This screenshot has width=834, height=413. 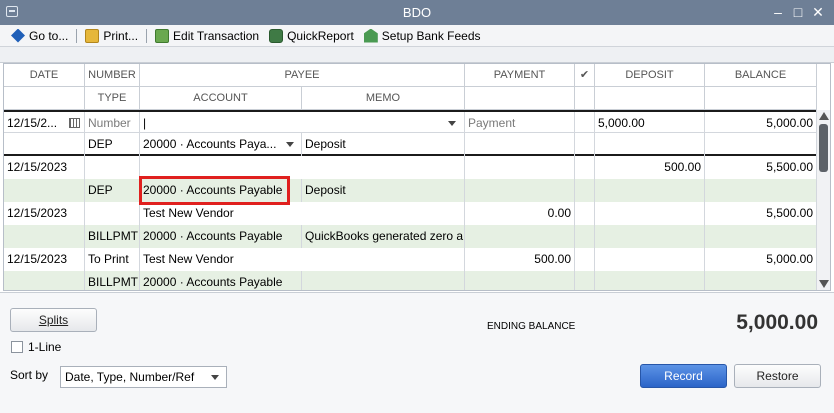 I want to click on record-button: Record, so click(x=683, y=376).